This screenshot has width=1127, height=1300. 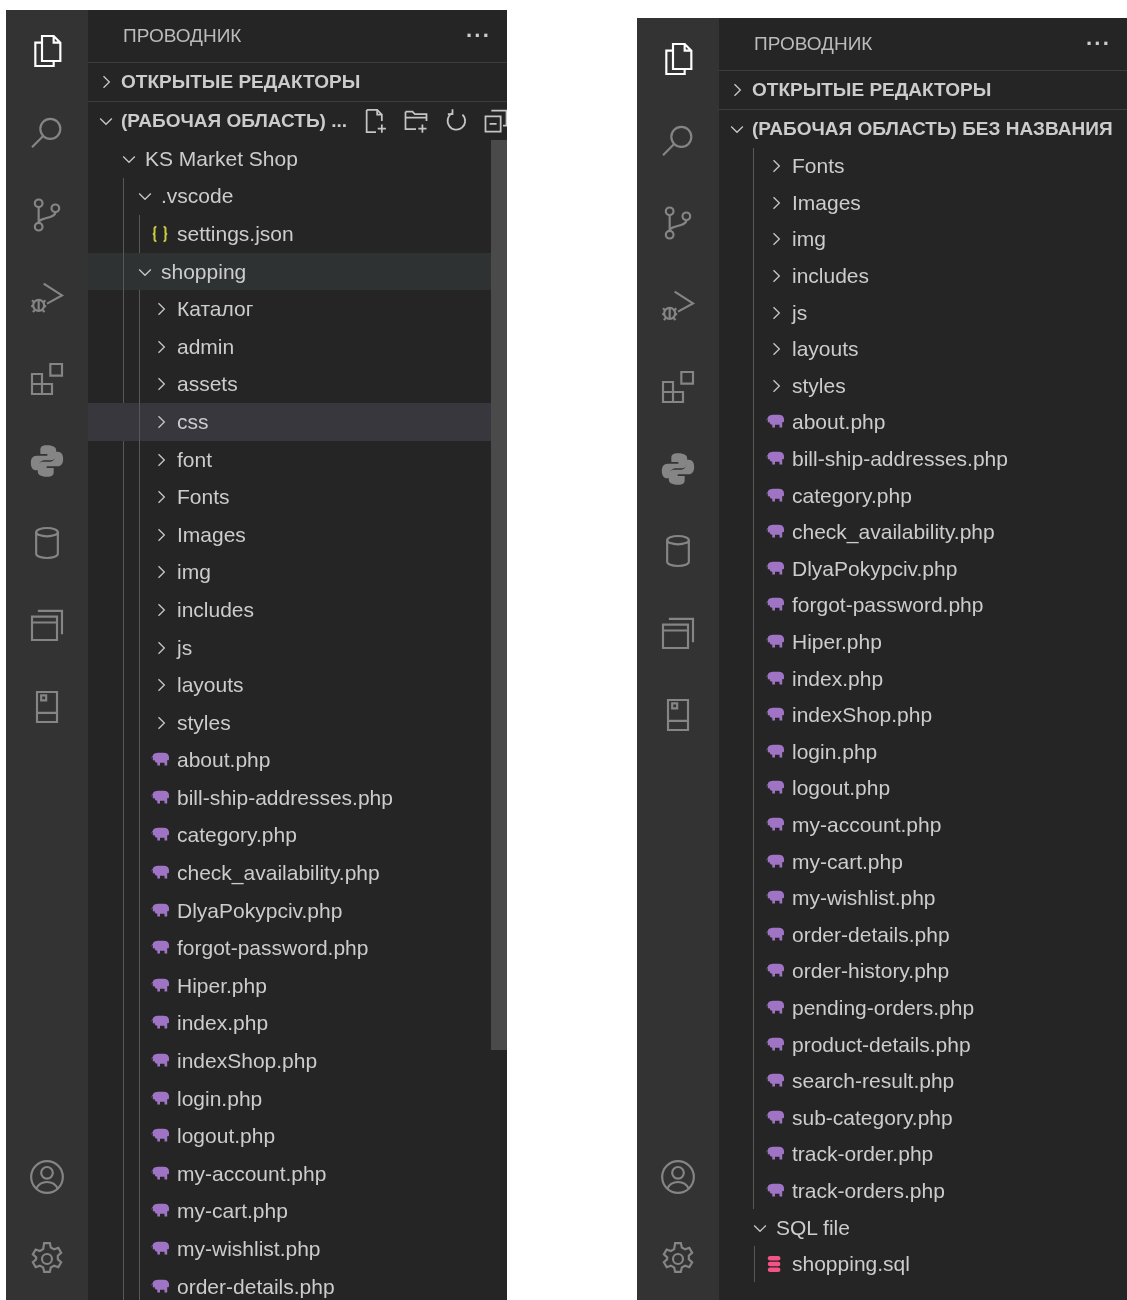 I want to click on tree-row: search-result.php, so click(x=923, y=1081).